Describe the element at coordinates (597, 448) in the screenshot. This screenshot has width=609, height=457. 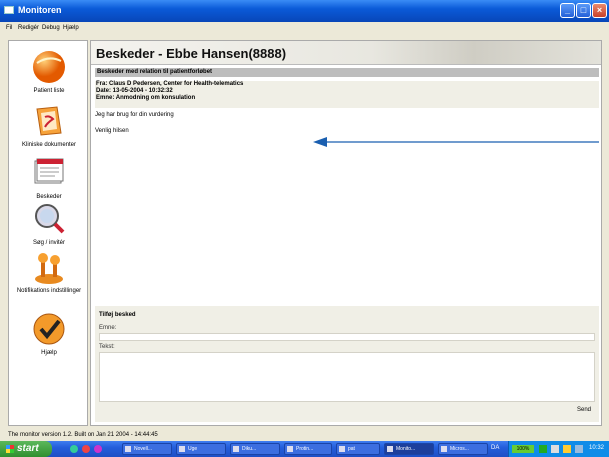
I see `clock: 10:32` at that location.